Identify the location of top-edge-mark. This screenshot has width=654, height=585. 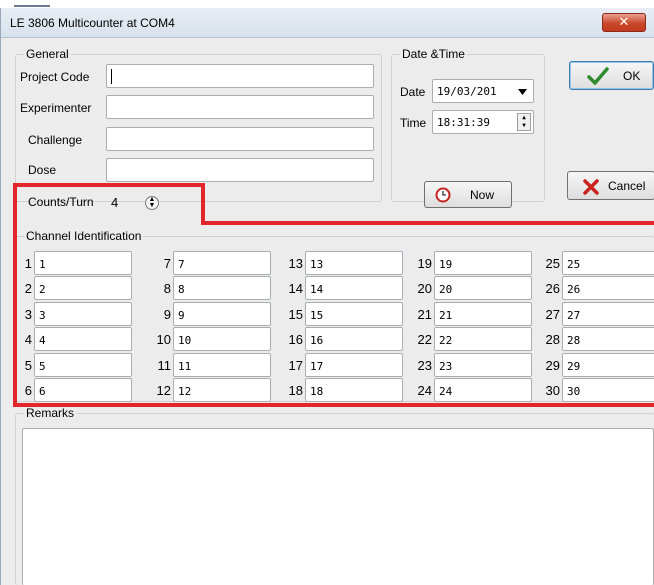
(32, 6).